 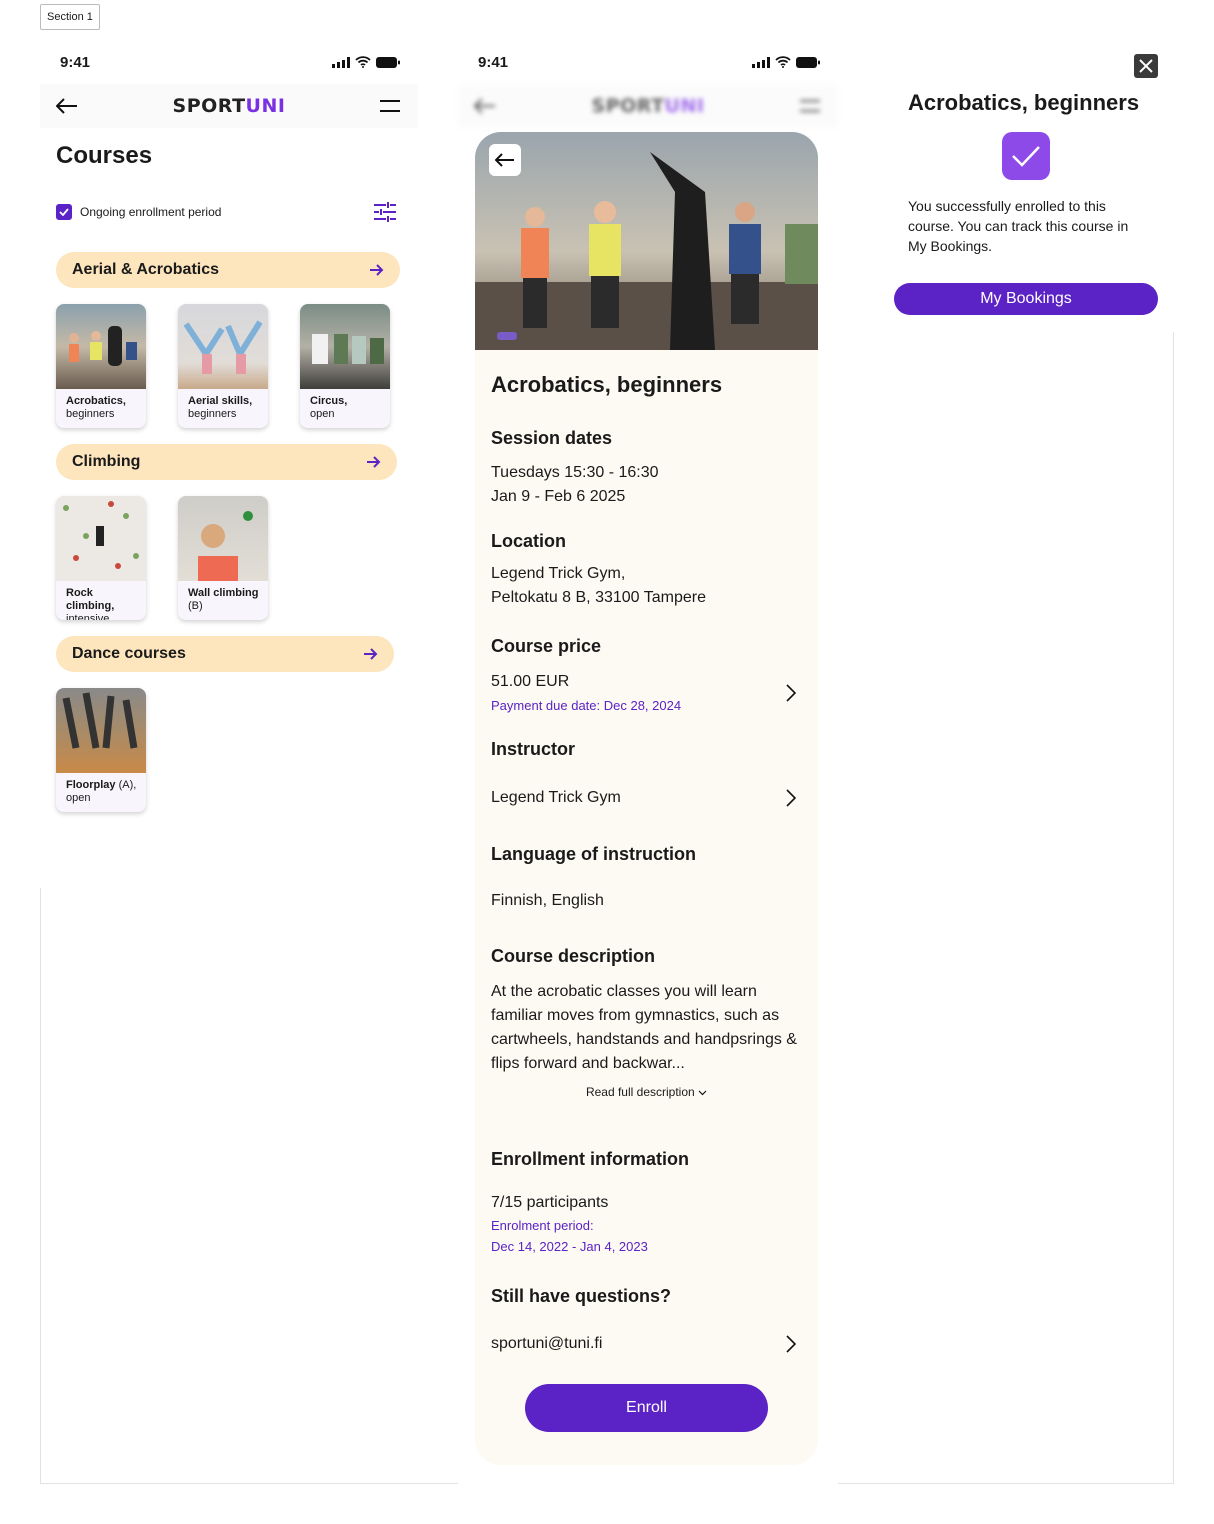 I want to click on course-hero-image, so click(x=646, y=241).